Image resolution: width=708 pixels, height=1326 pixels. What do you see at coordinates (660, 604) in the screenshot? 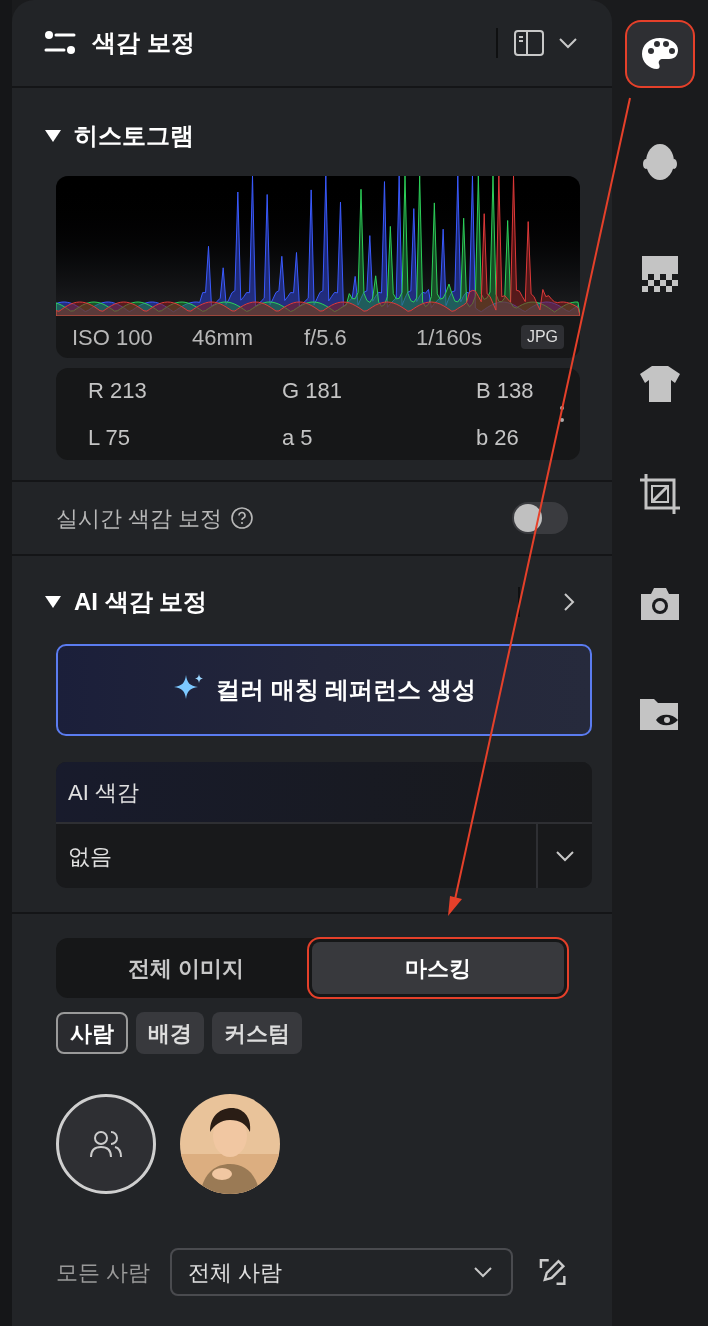
I see `camera-icon` at bounding box center [660, 604].